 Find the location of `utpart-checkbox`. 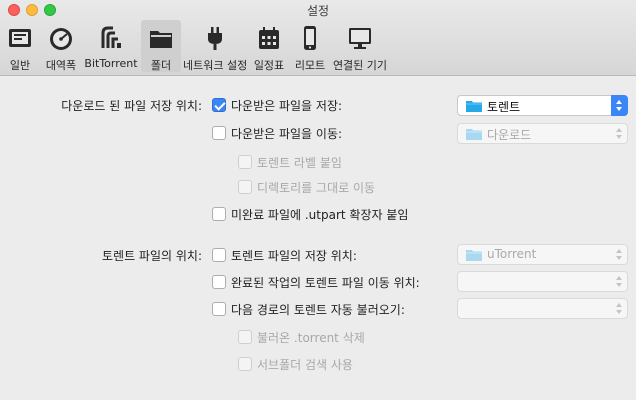

utpart-checkbox is located at coordinates (219, 214).